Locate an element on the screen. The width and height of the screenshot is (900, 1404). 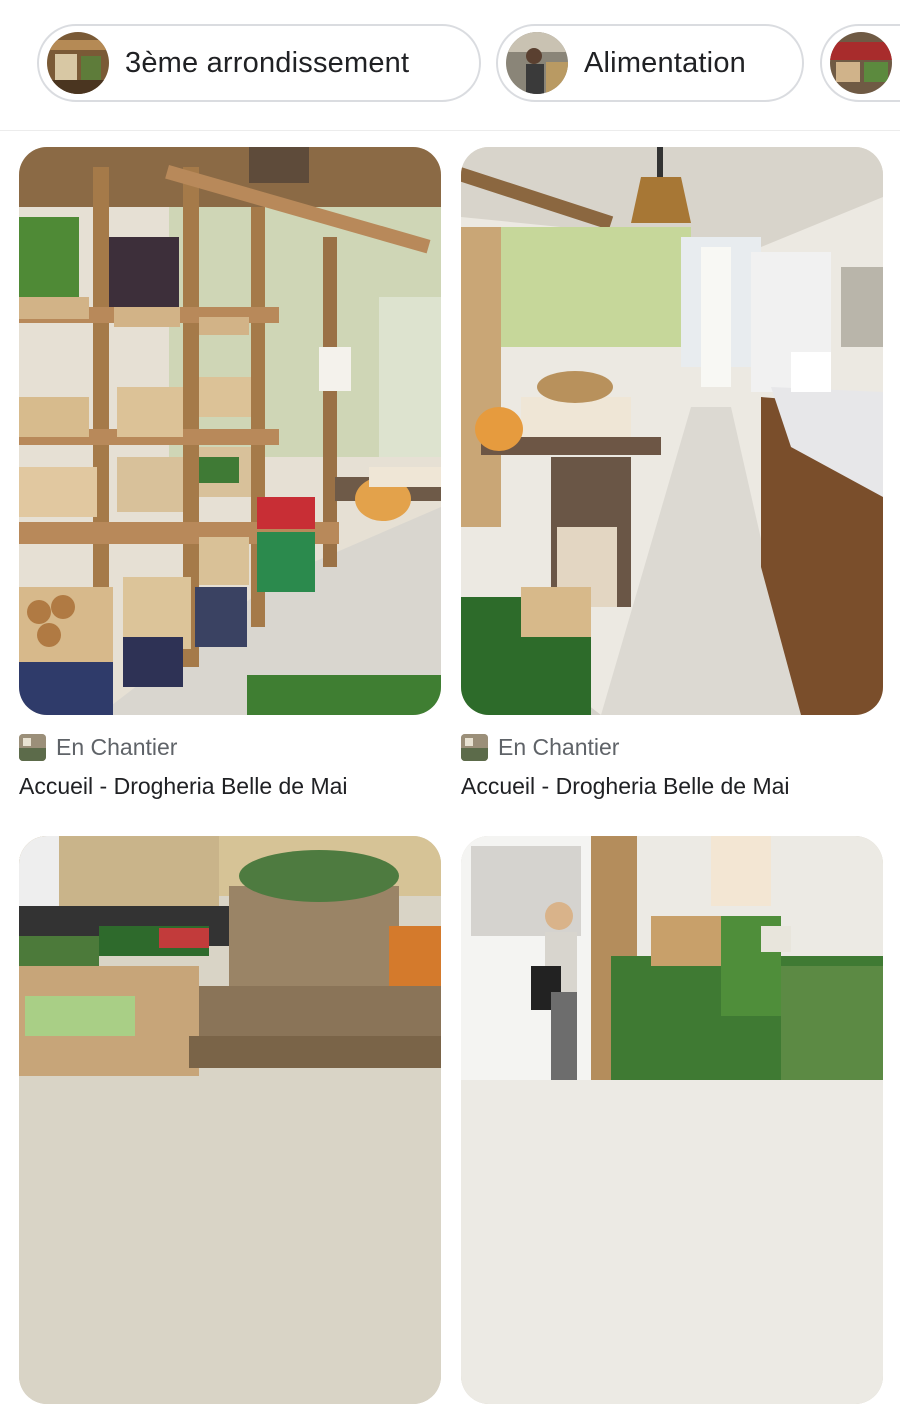
chip-3eme-arrondissement: 3ème arrondissement is located at coordinates (259, 63).